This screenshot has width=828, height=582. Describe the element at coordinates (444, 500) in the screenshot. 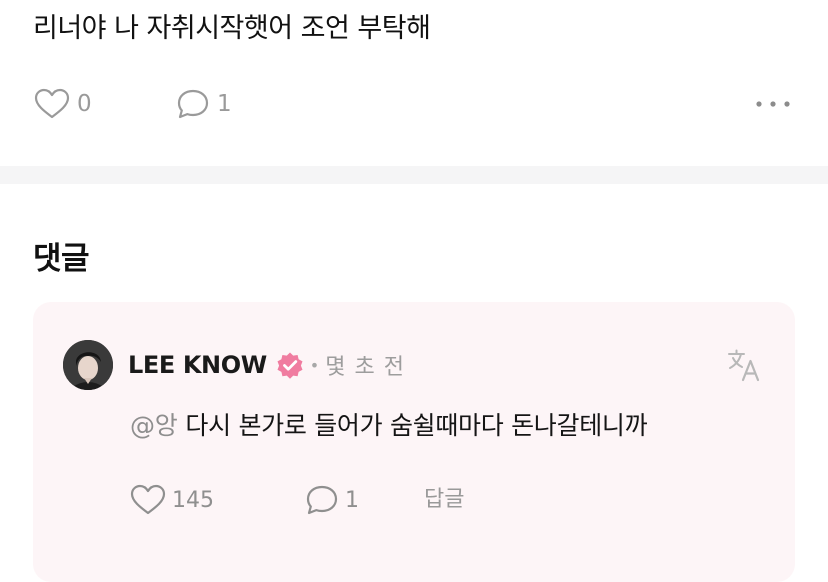

I see `reply-button: 답글` at that location.